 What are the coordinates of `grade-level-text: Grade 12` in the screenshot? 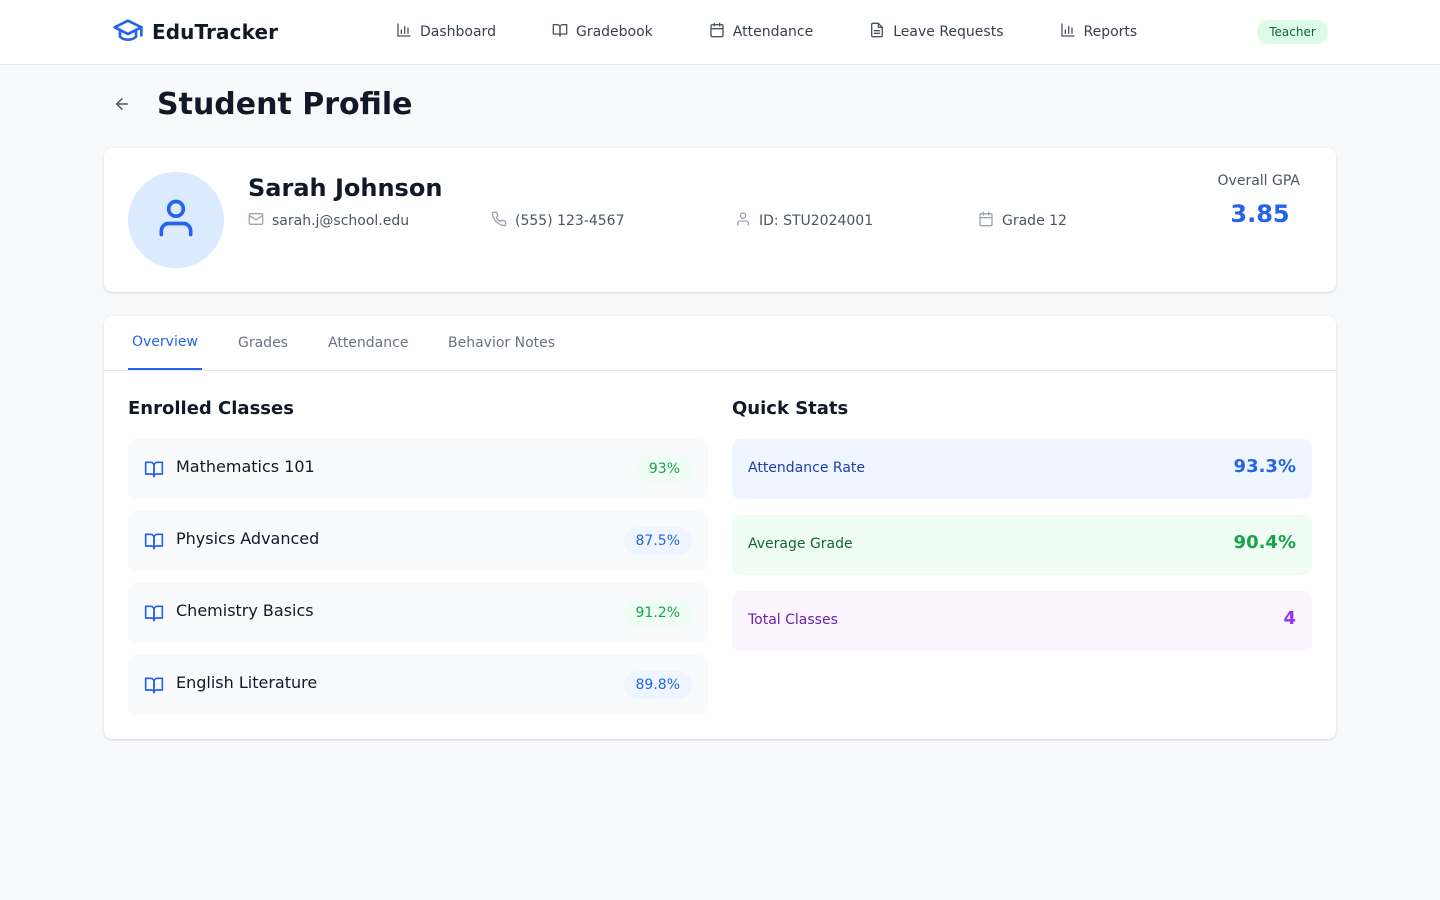 It's located at (1034, 221).